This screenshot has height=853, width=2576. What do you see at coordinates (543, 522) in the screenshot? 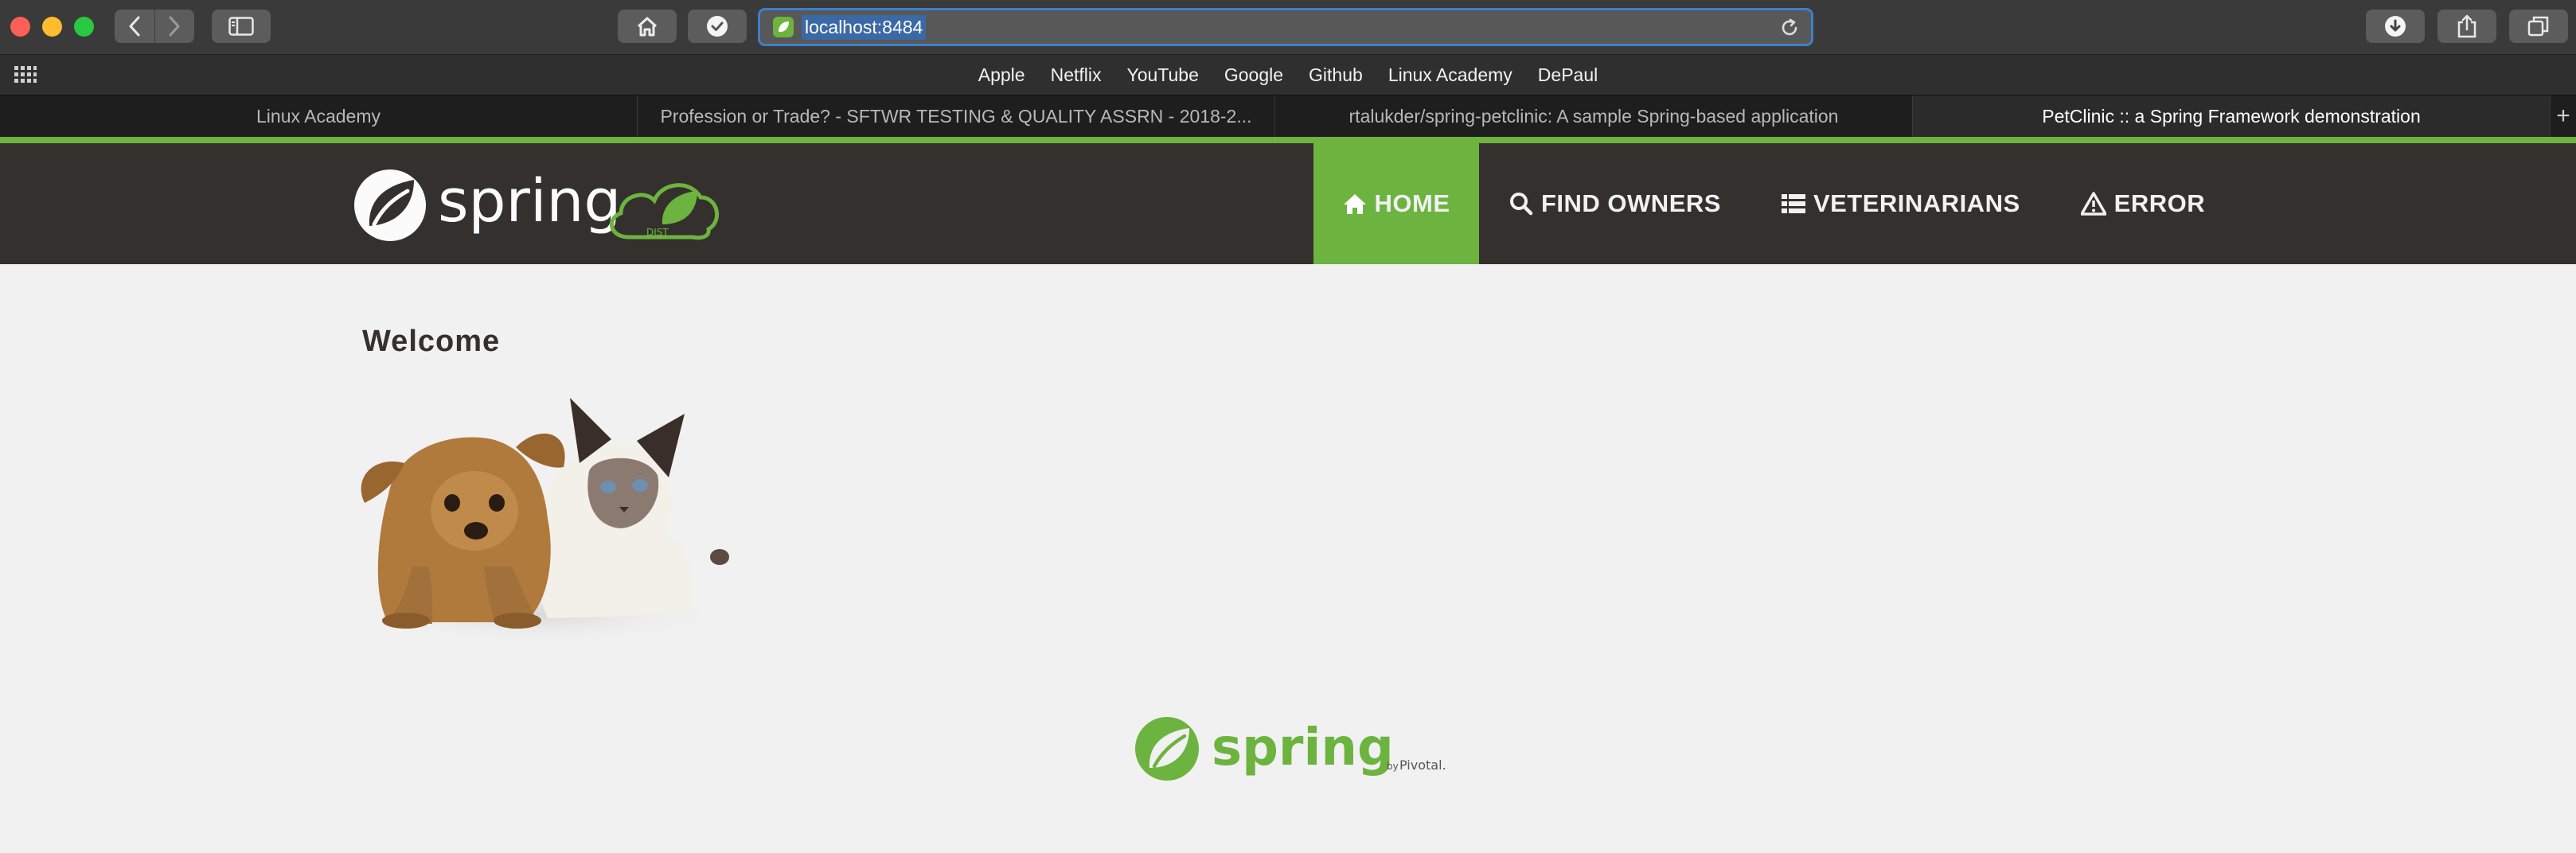
I see `pets-image` at bounding box center [543, 522].